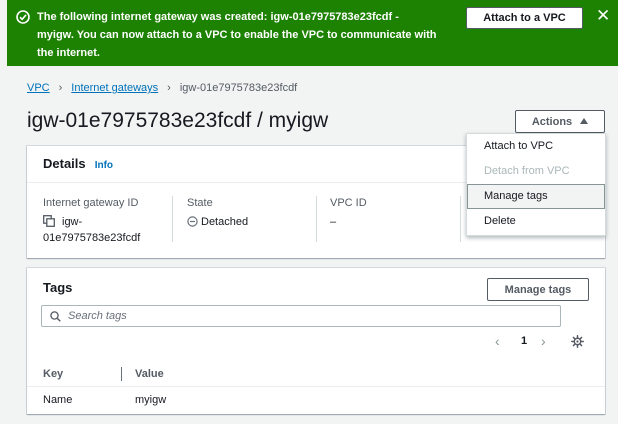  I want to click on state-label: State, so click(200, 203).